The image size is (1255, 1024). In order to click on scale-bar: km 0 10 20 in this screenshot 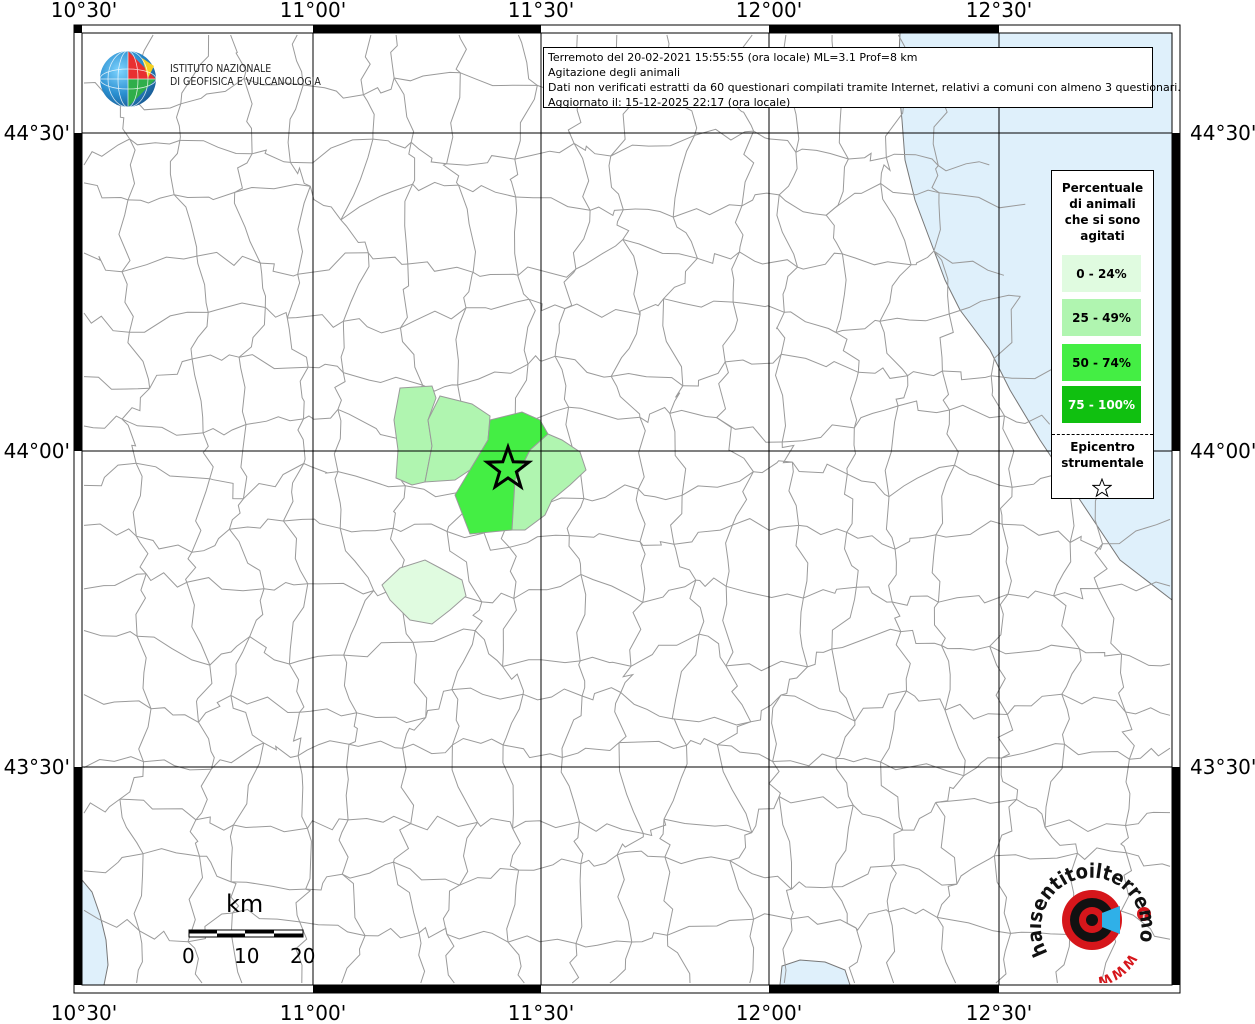, I will do `click(250, 930)`.